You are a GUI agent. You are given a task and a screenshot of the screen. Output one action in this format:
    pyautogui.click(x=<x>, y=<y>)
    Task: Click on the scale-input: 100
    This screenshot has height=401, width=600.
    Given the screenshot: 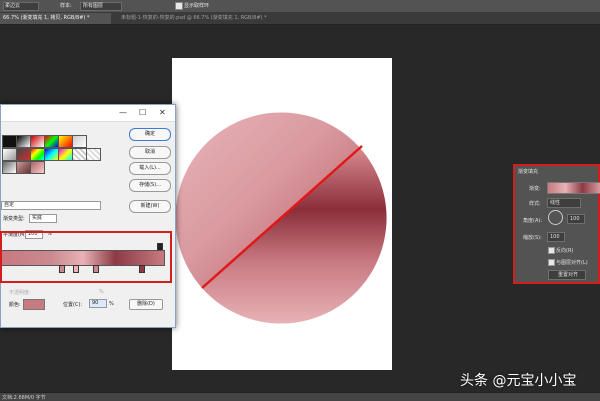 What is the action you would take?
    pyautogui.click(x=556, y=237)
    